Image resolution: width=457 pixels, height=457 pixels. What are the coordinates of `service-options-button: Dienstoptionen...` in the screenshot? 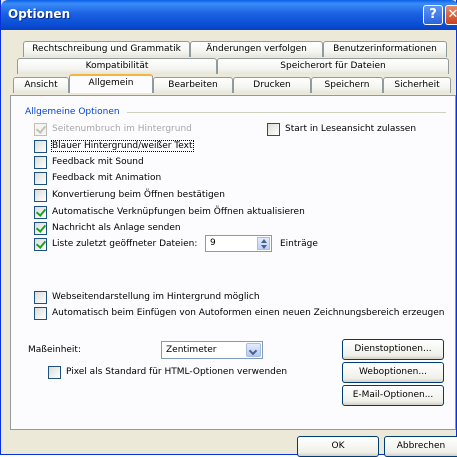 It's located at (393, 349).